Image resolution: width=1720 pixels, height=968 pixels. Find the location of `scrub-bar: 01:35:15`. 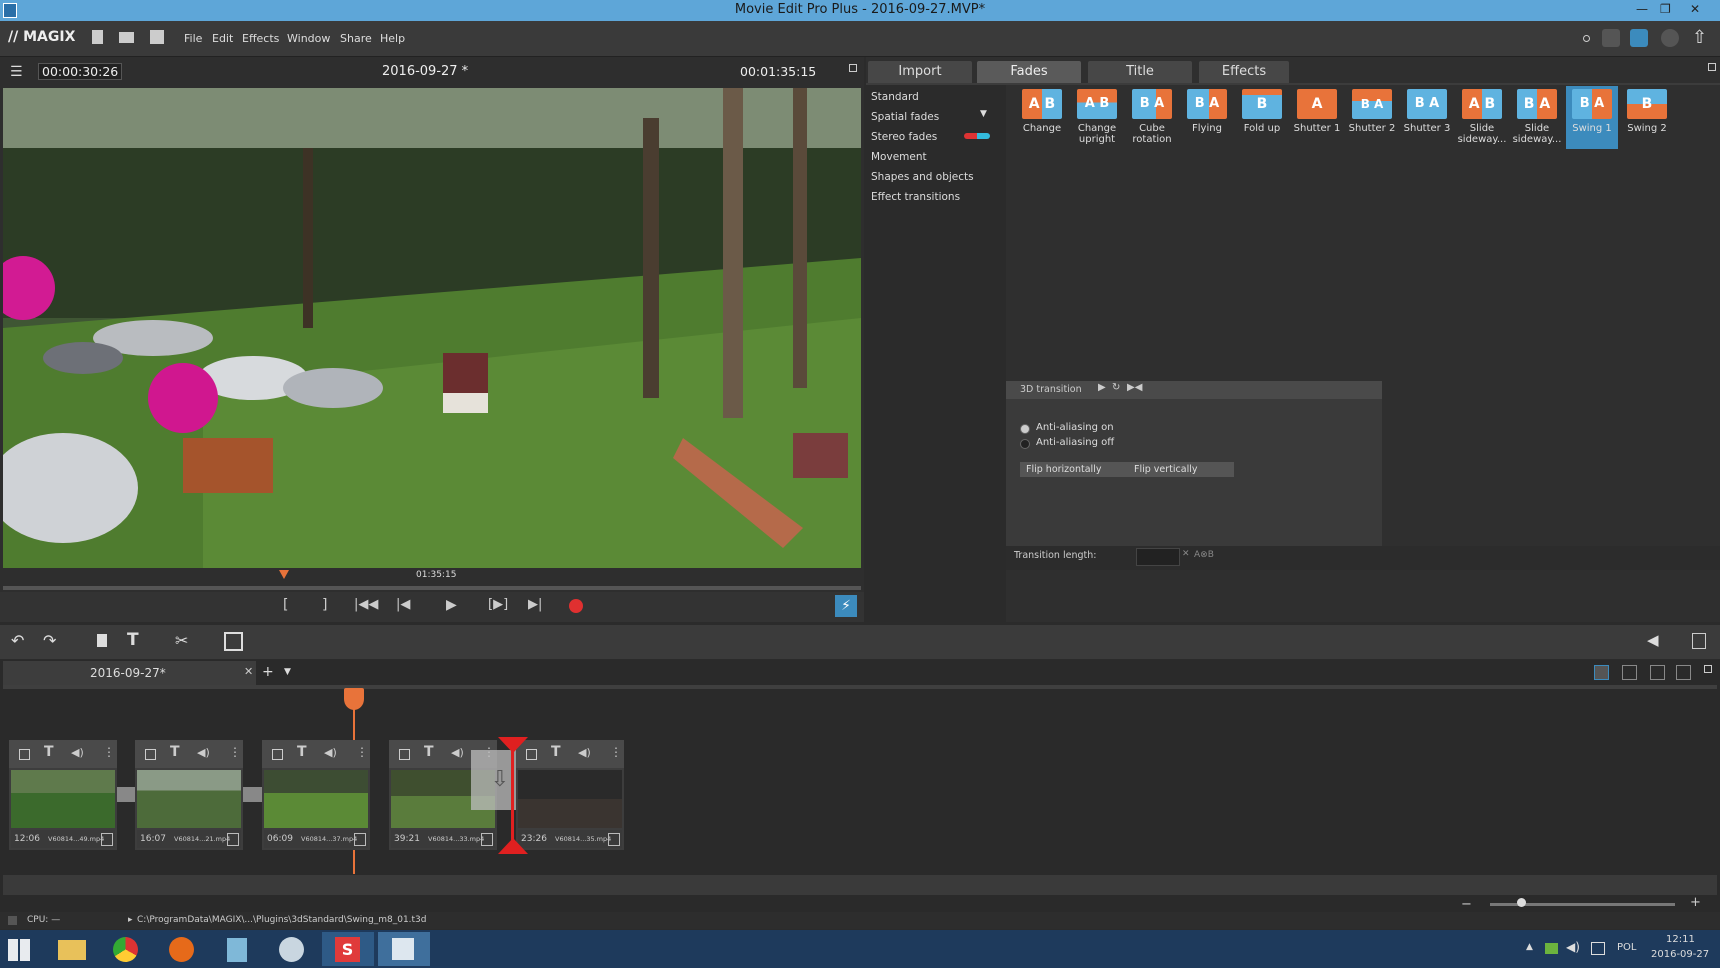

scrub-bar: 01:35:15 is located at coordinates (432, 580).